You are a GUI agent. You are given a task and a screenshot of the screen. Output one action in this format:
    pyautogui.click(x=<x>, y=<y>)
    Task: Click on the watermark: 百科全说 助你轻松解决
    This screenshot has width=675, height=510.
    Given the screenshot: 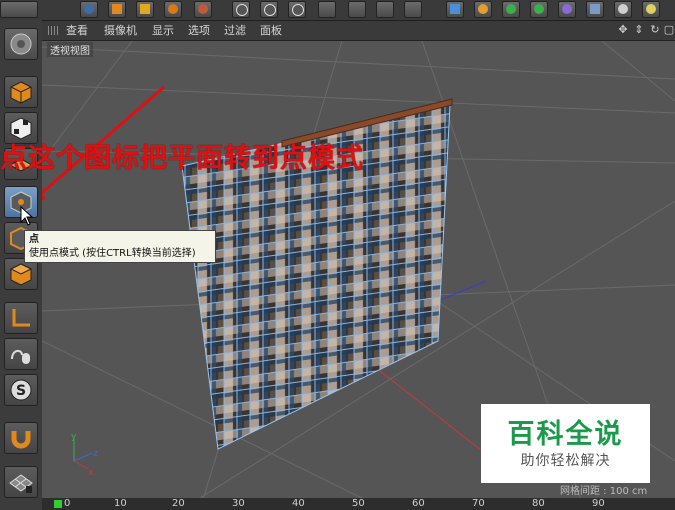 What is the action you would take?
    pyautogui.click(x=565, y=443)
    